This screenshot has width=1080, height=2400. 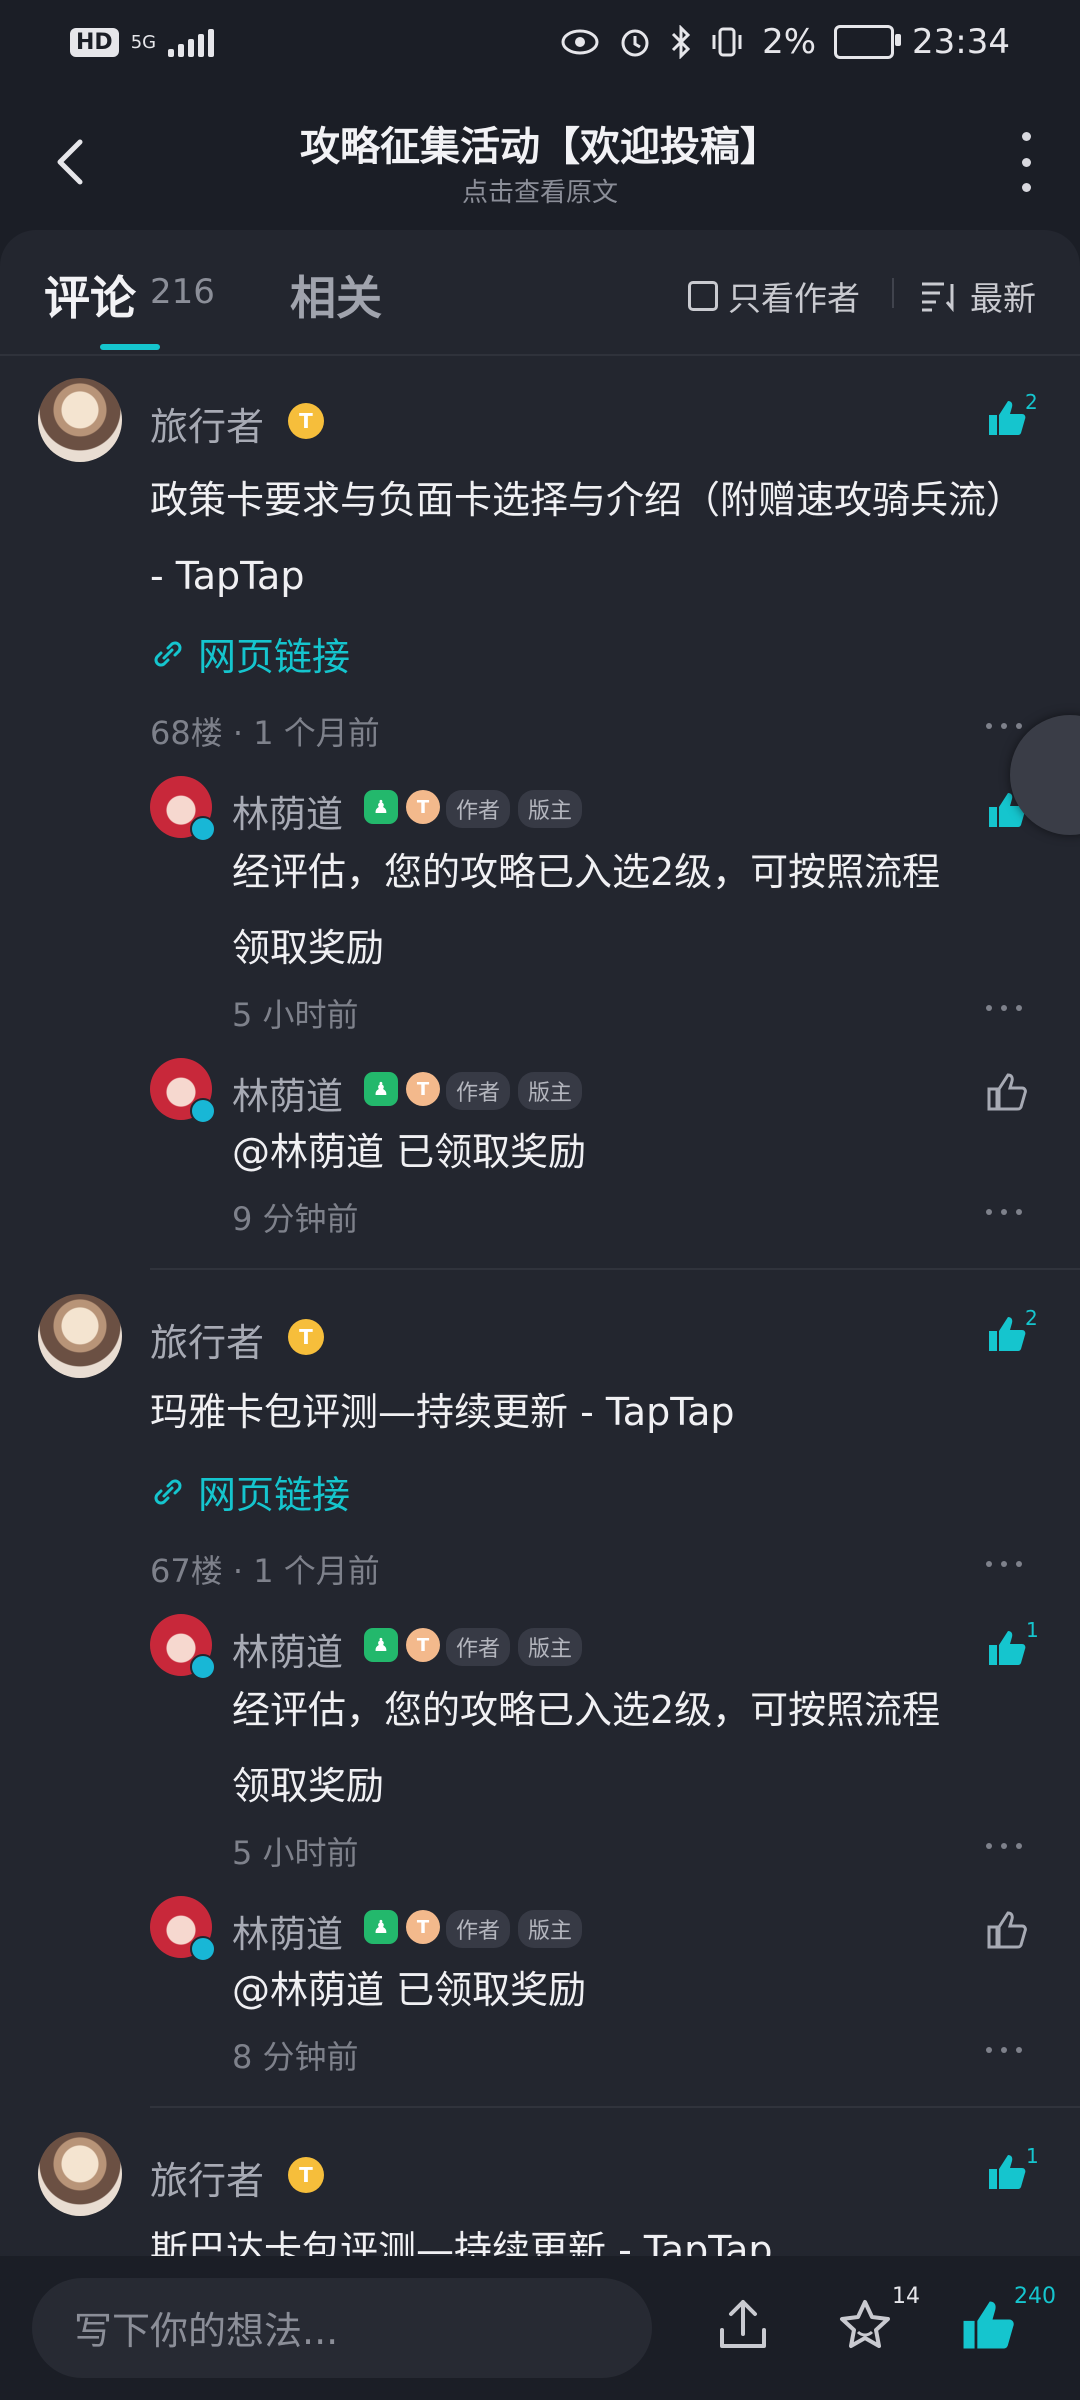 I want to click on battery-icon, so click(x=868, y=42).